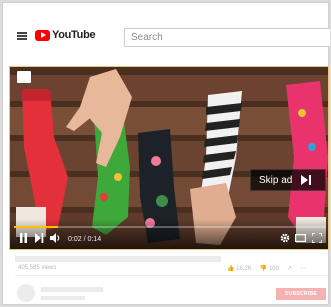 The height and width of the screenshot is (307, 331). I want to click on subscribe-button: SUBSCRIBE, so click(301, 294).